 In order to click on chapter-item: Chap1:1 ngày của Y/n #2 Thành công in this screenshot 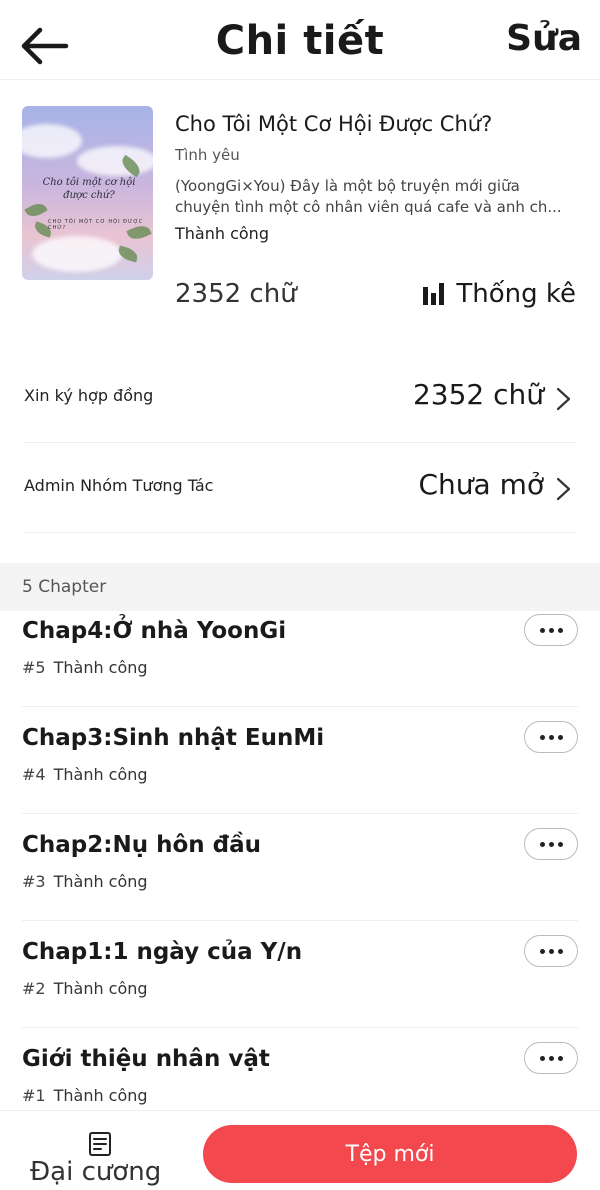, I will do `click(300, 974)`.